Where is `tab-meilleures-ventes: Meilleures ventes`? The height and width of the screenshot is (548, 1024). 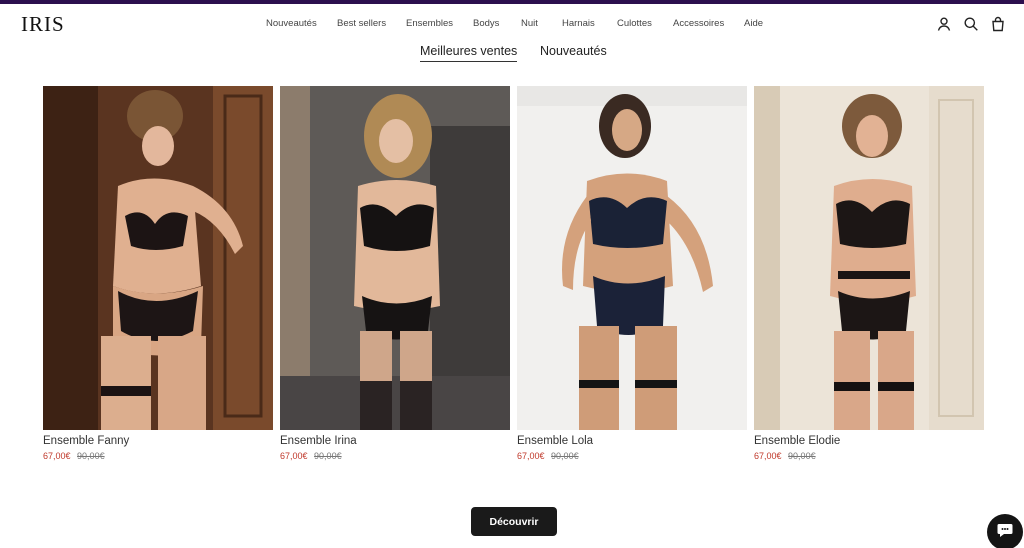
tab-meilleures-ventes: Meilleures ventes is located at coordinates (469, 53).